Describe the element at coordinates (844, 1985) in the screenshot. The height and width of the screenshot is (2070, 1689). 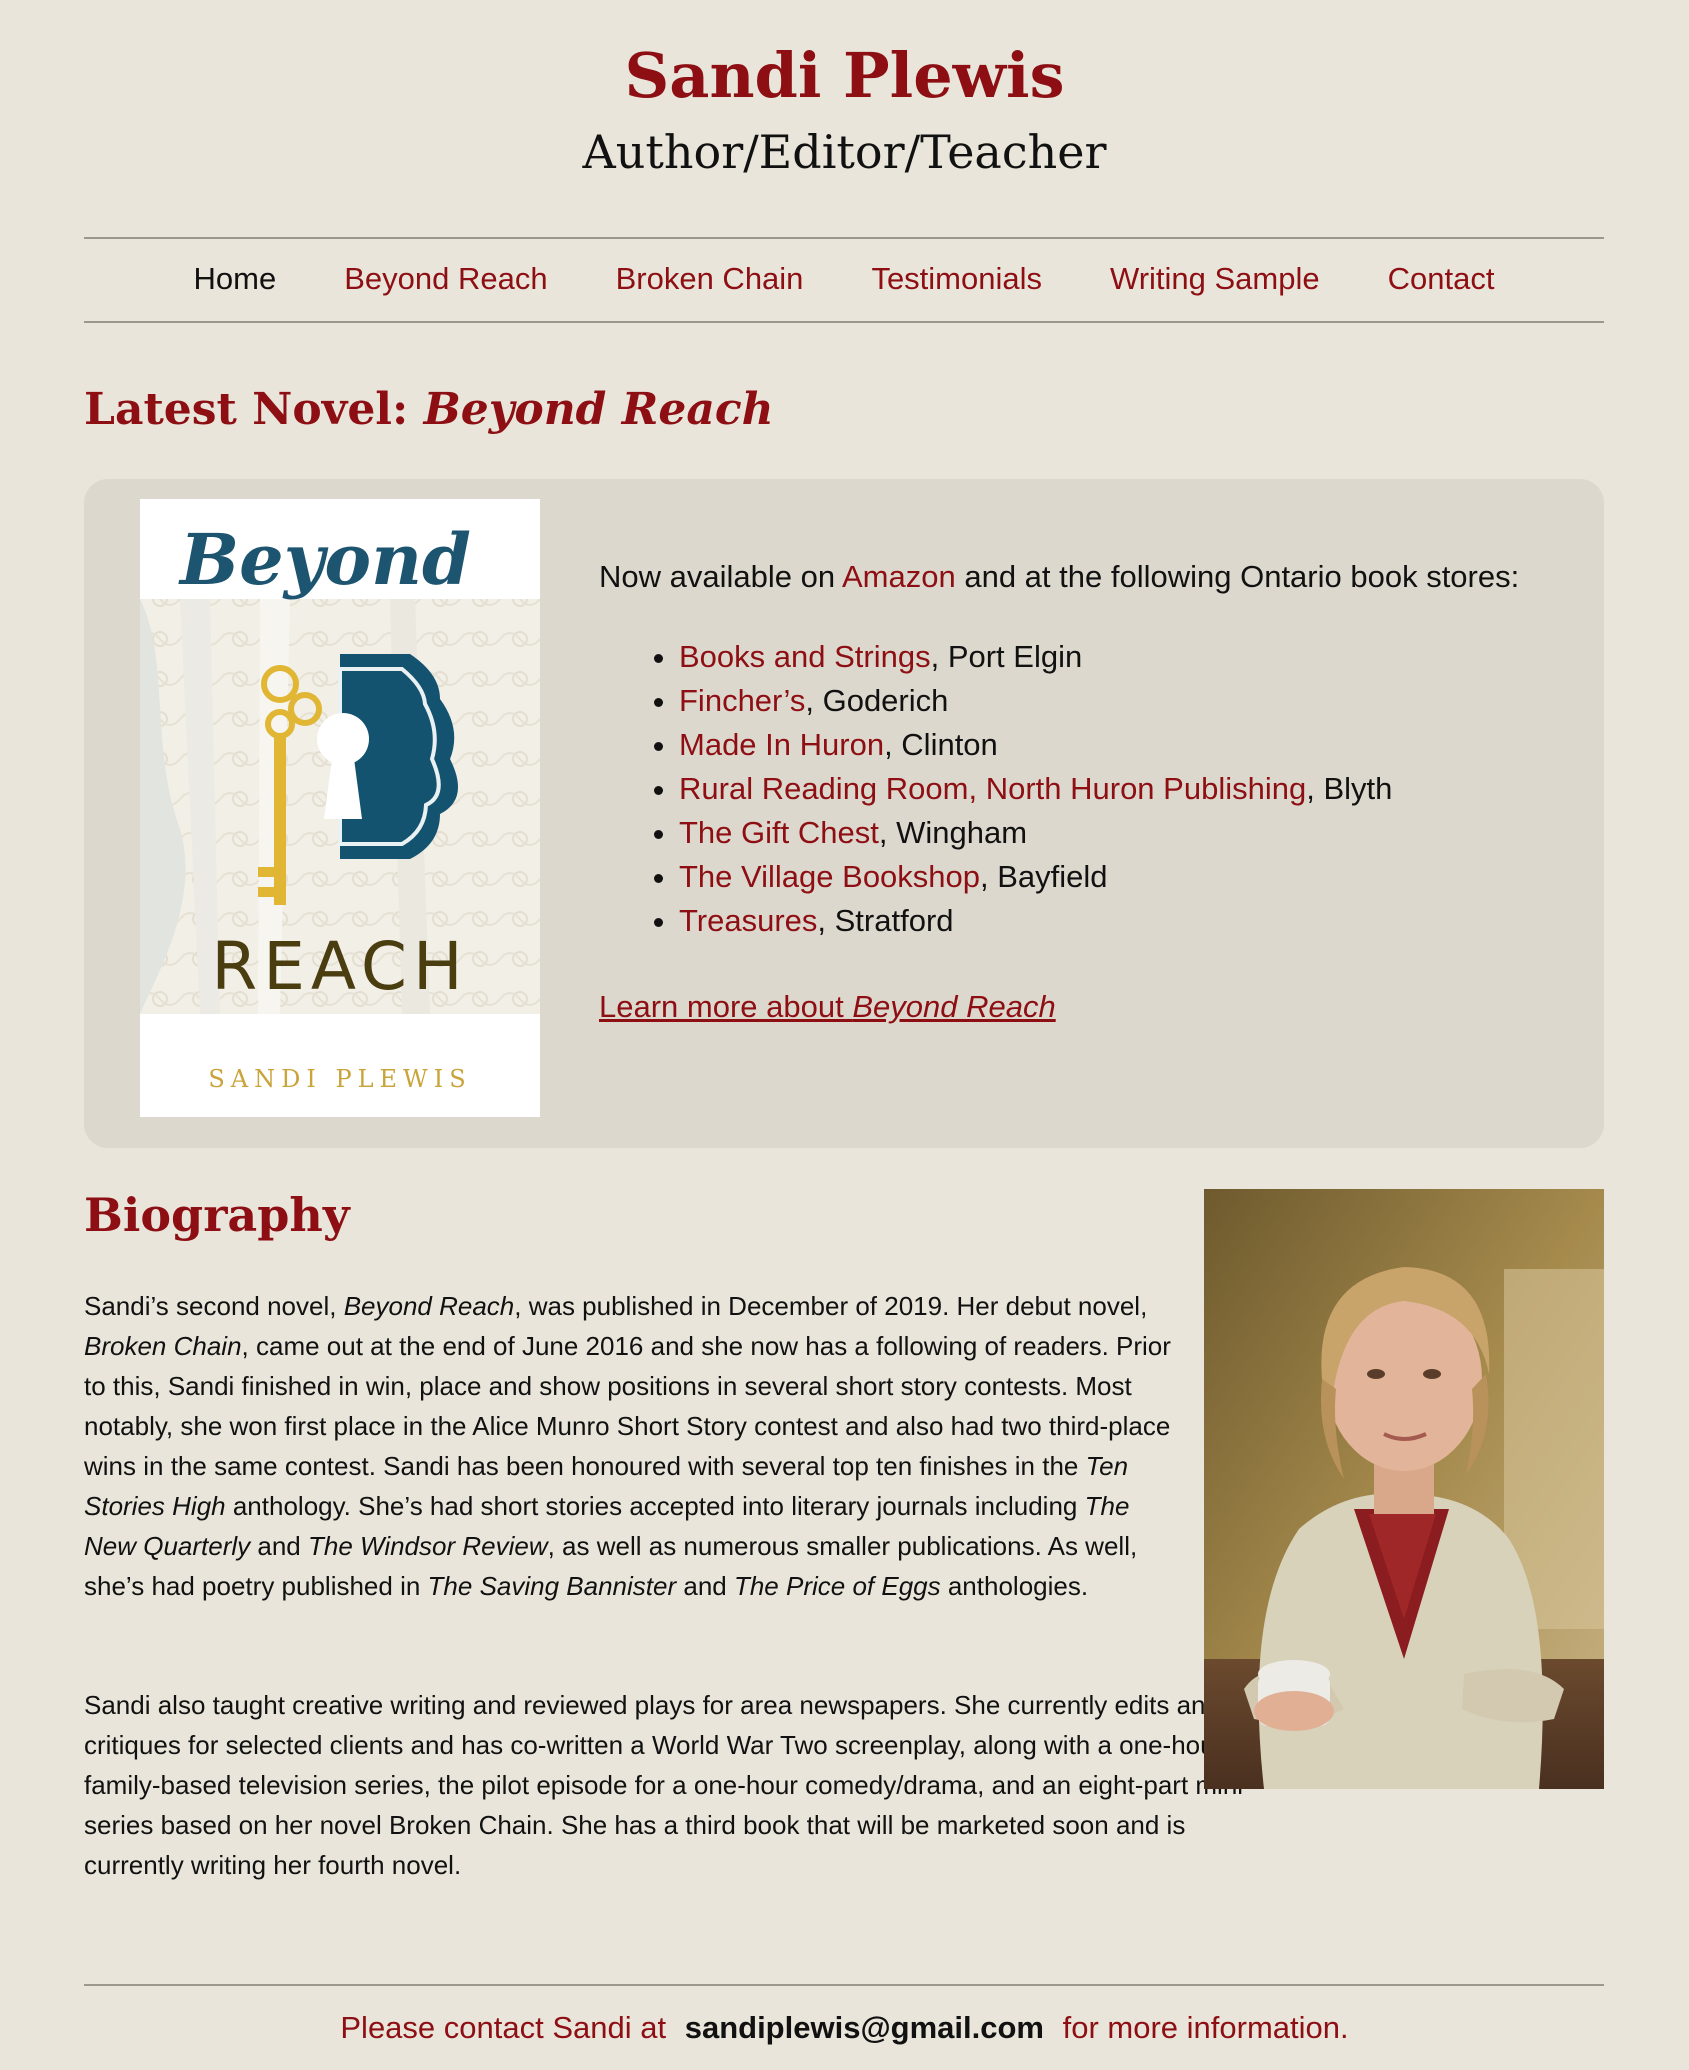
I see `footer-divider` at that location.